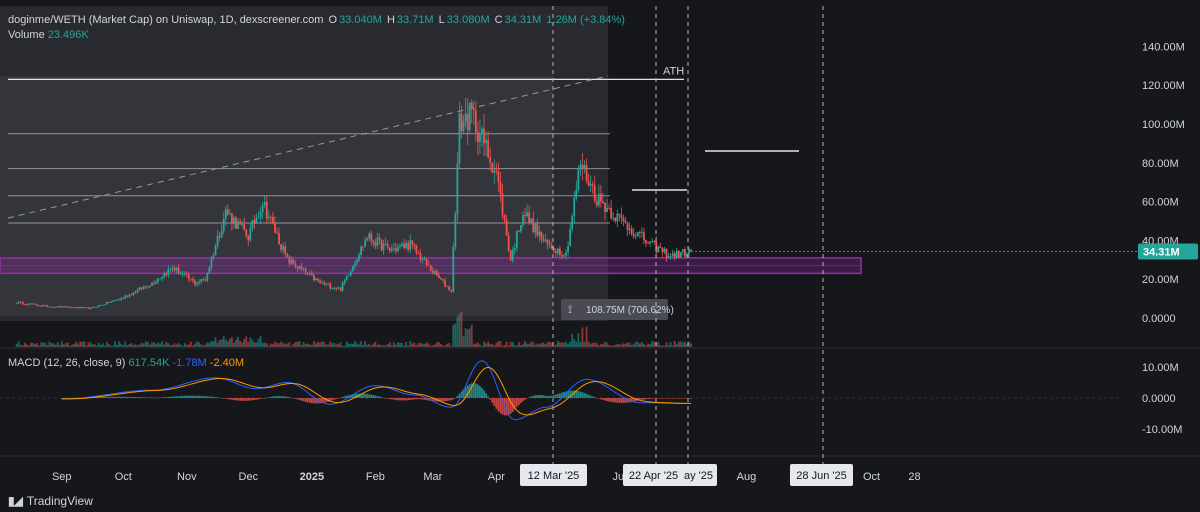 The height and width of the screenshot is (512, 1200). I want to click on legend-high-label: H, so click(390, 20).